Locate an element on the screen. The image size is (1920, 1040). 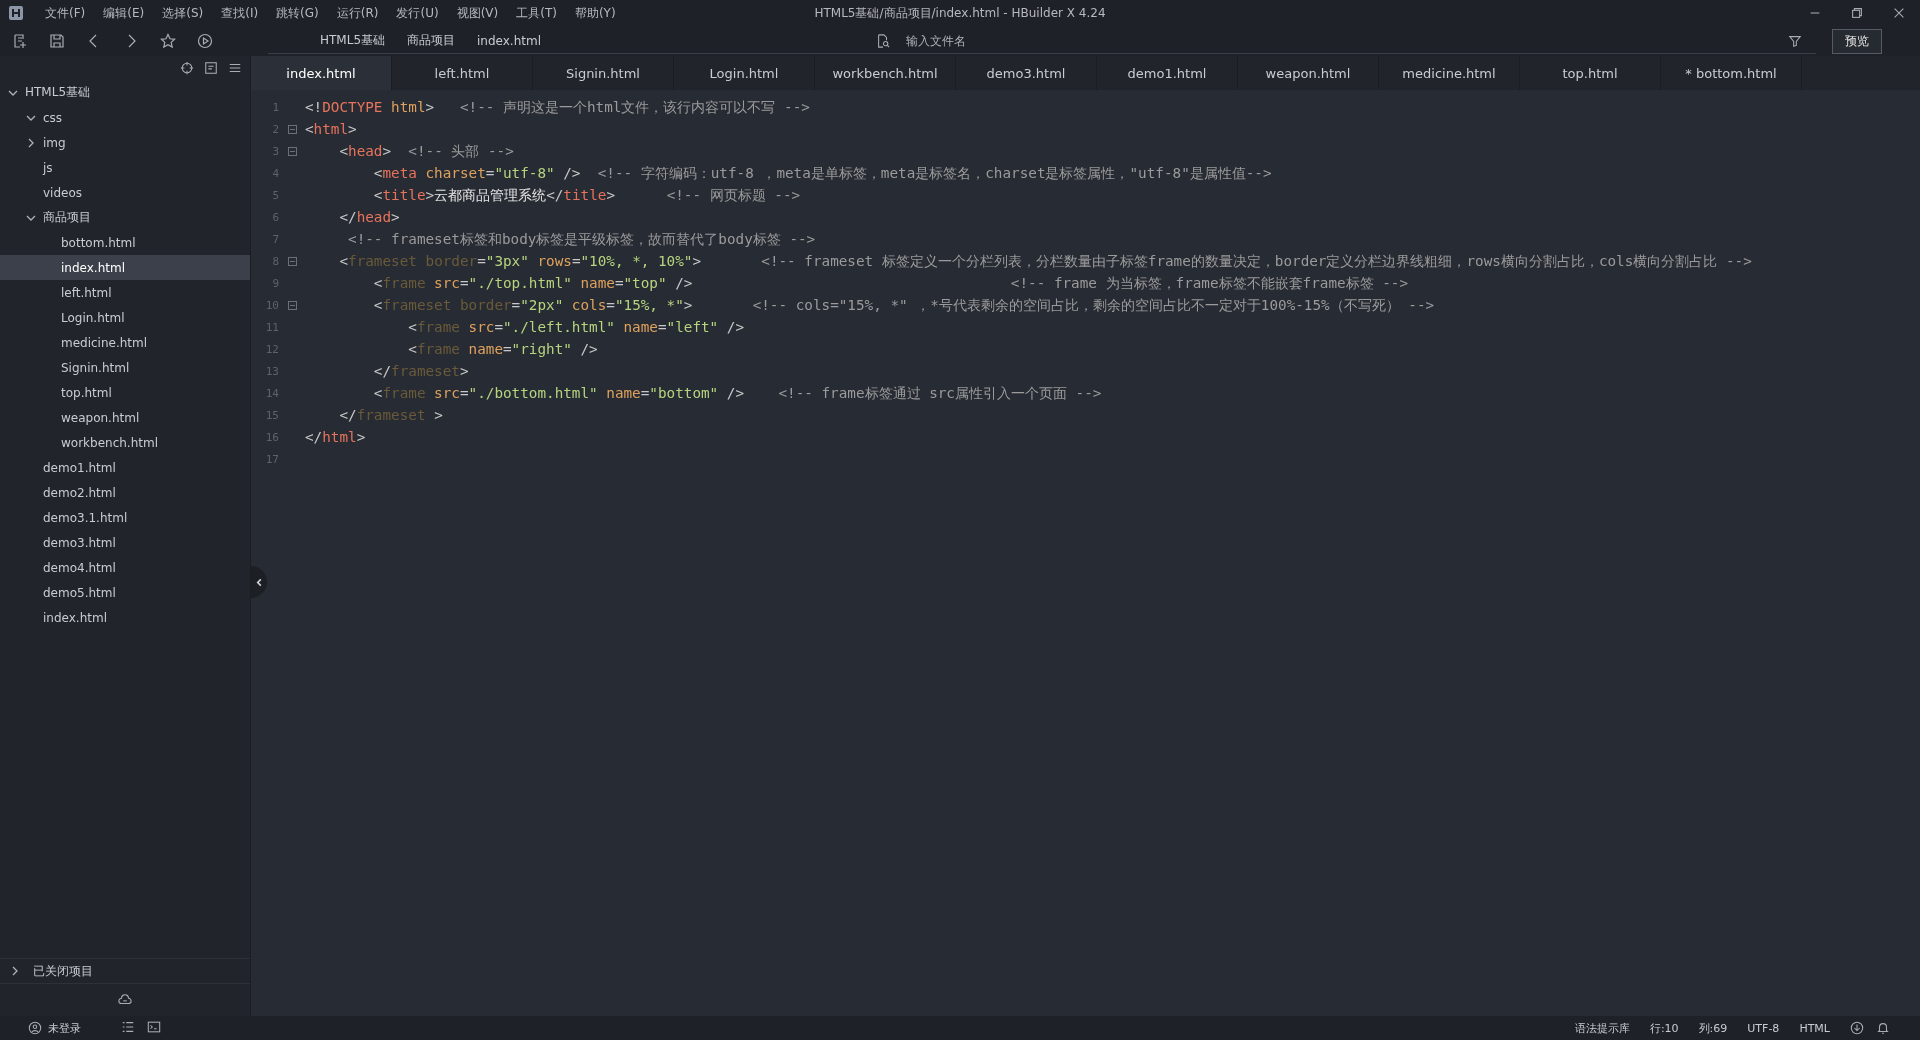
line-number: 12 is located at coordinates (271, 349).